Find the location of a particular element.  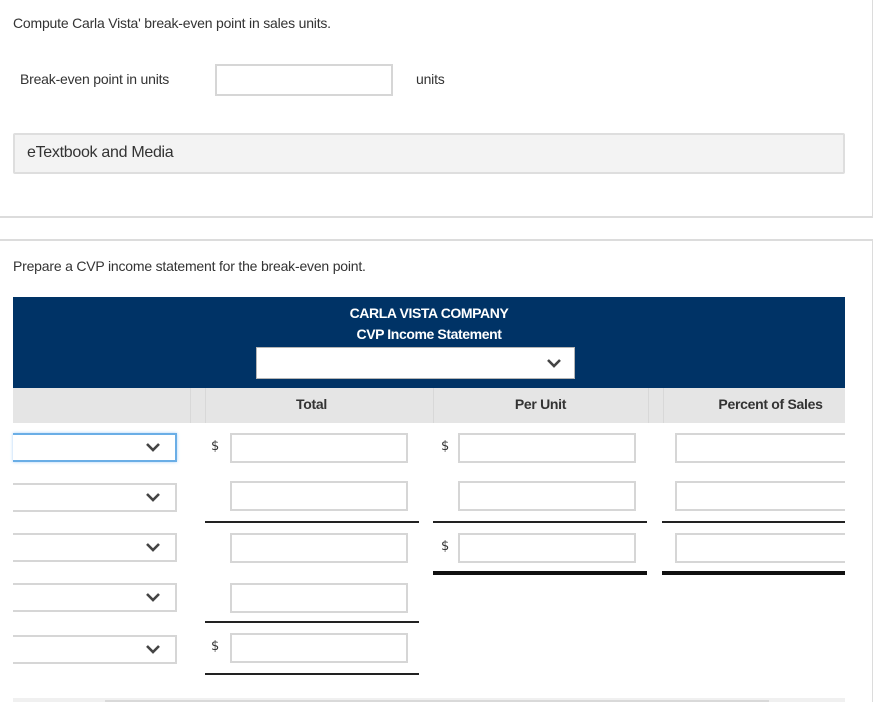

row1-label-select is located at coordinates (95, 447).